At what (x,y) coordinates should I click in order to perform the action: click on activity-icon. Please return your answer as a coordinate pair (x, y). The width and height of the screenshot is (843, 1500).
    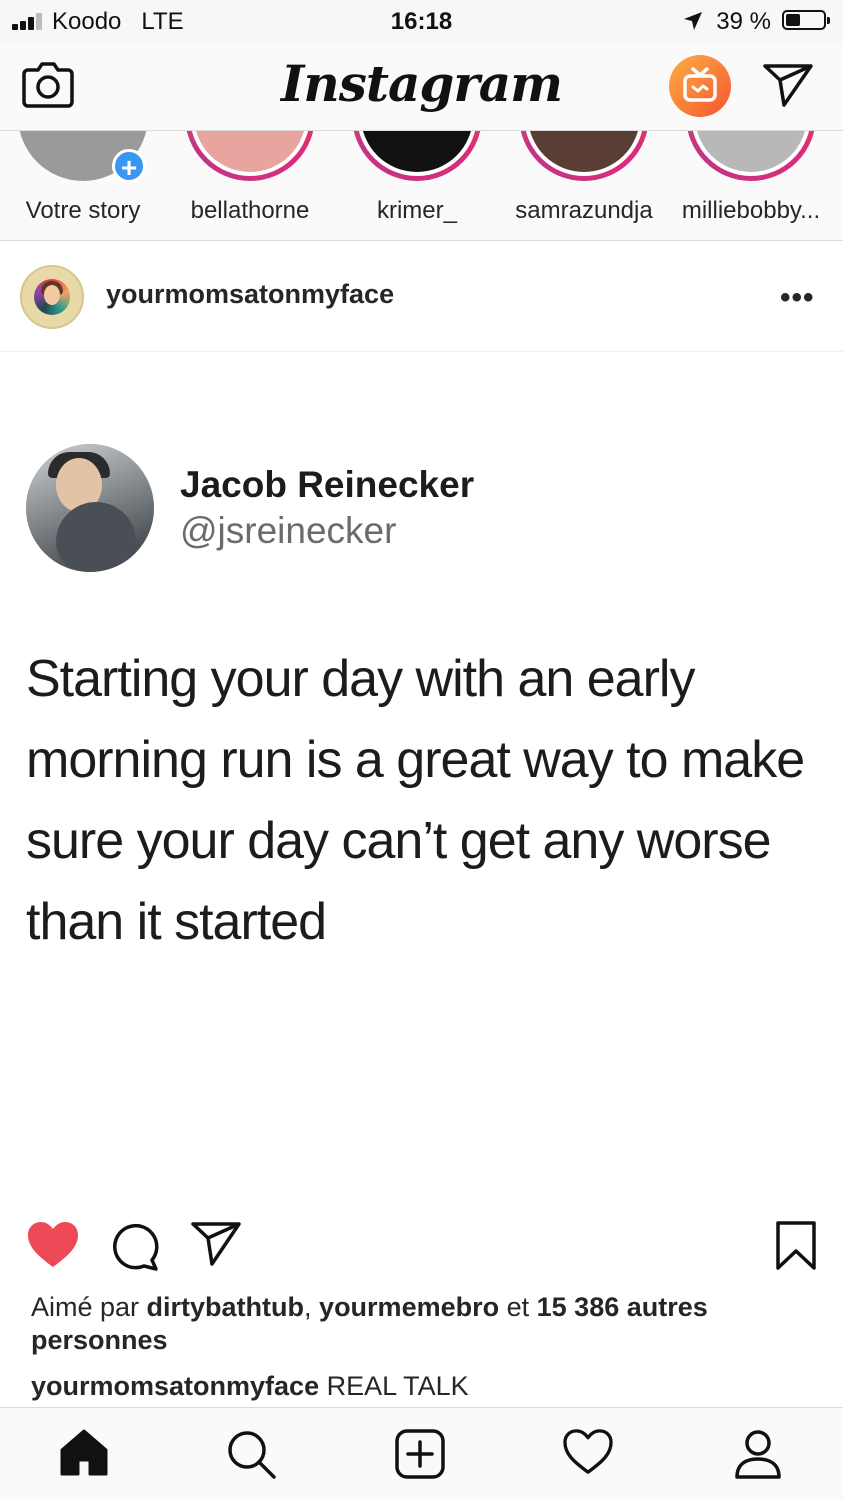
    Looking at the image, I should click on (588, 1452).